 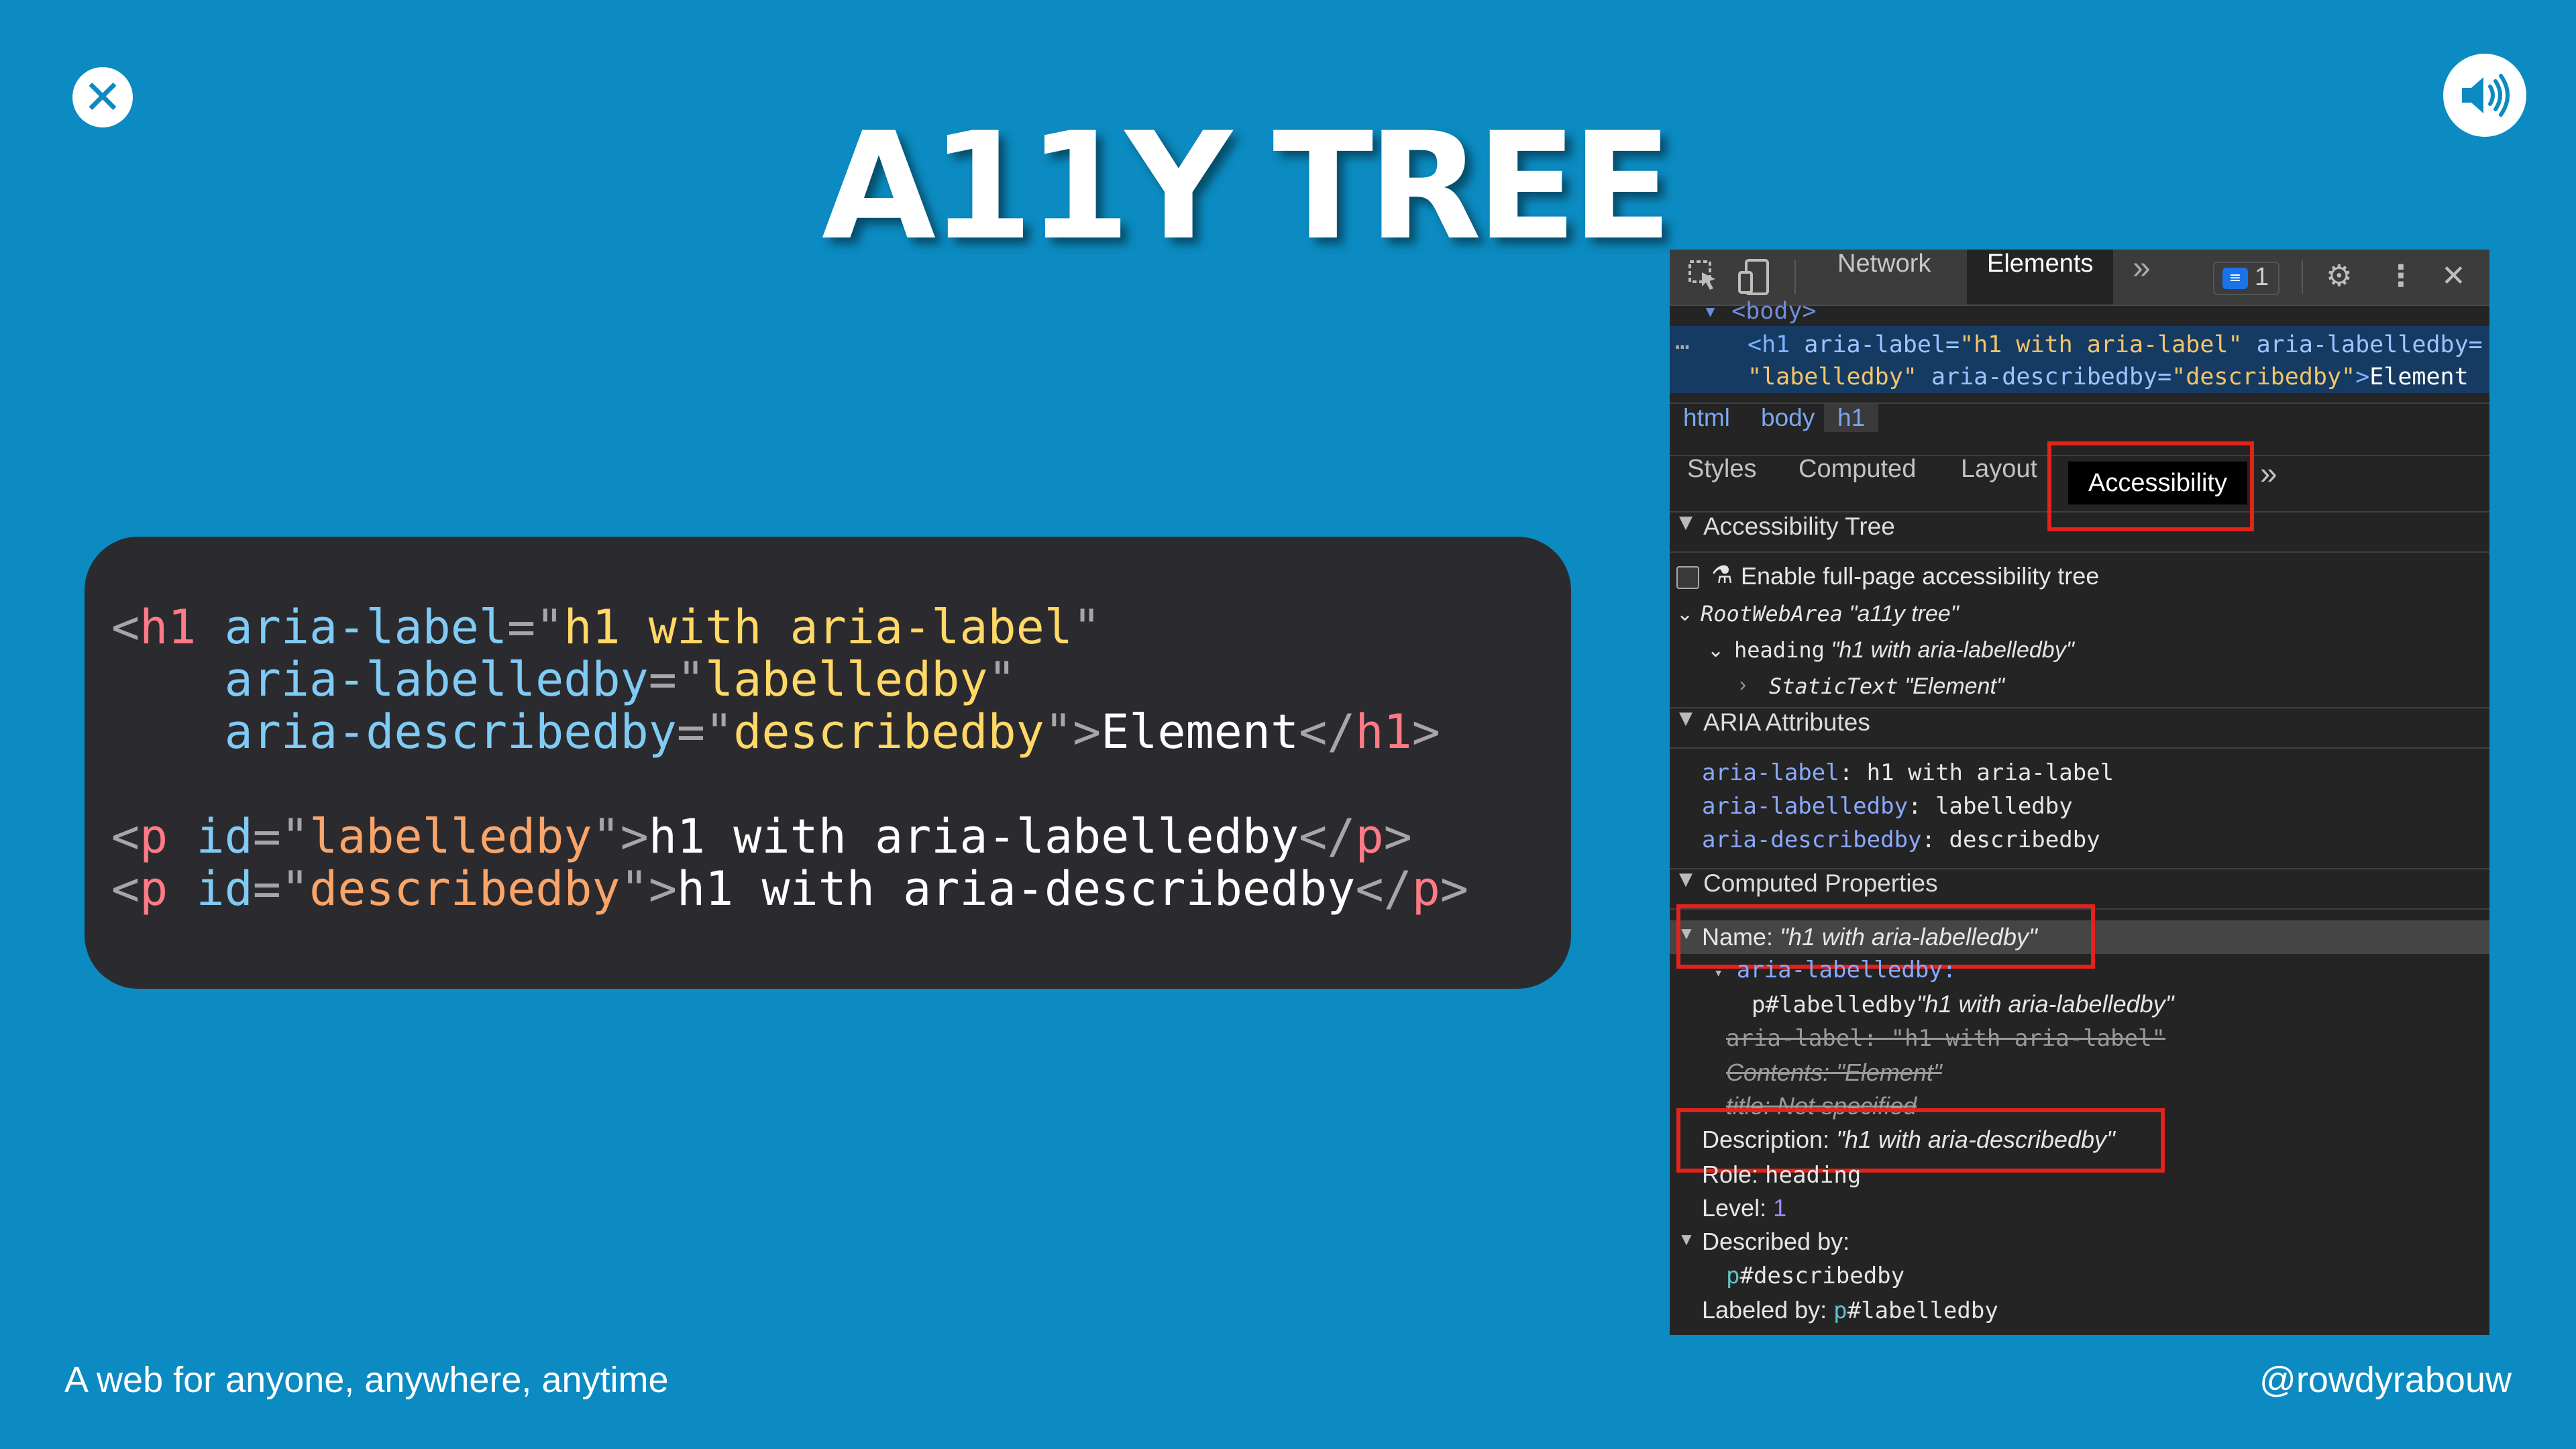 What do you see at coordinates (1840, 1310) in the screenshot?
I see `node-link: p` at bounding box center [1840, 1310].